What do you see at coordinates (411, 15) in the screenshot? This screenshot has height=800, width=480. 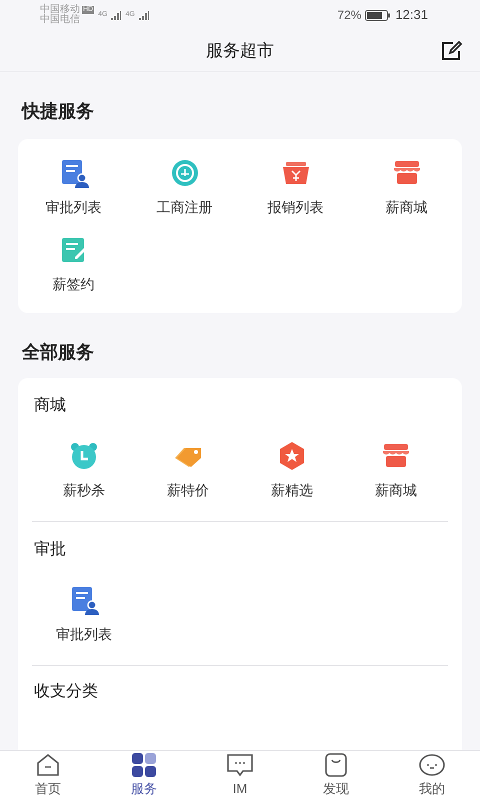 I see `clock-time: 12:31` at bounding box center [411, 15].